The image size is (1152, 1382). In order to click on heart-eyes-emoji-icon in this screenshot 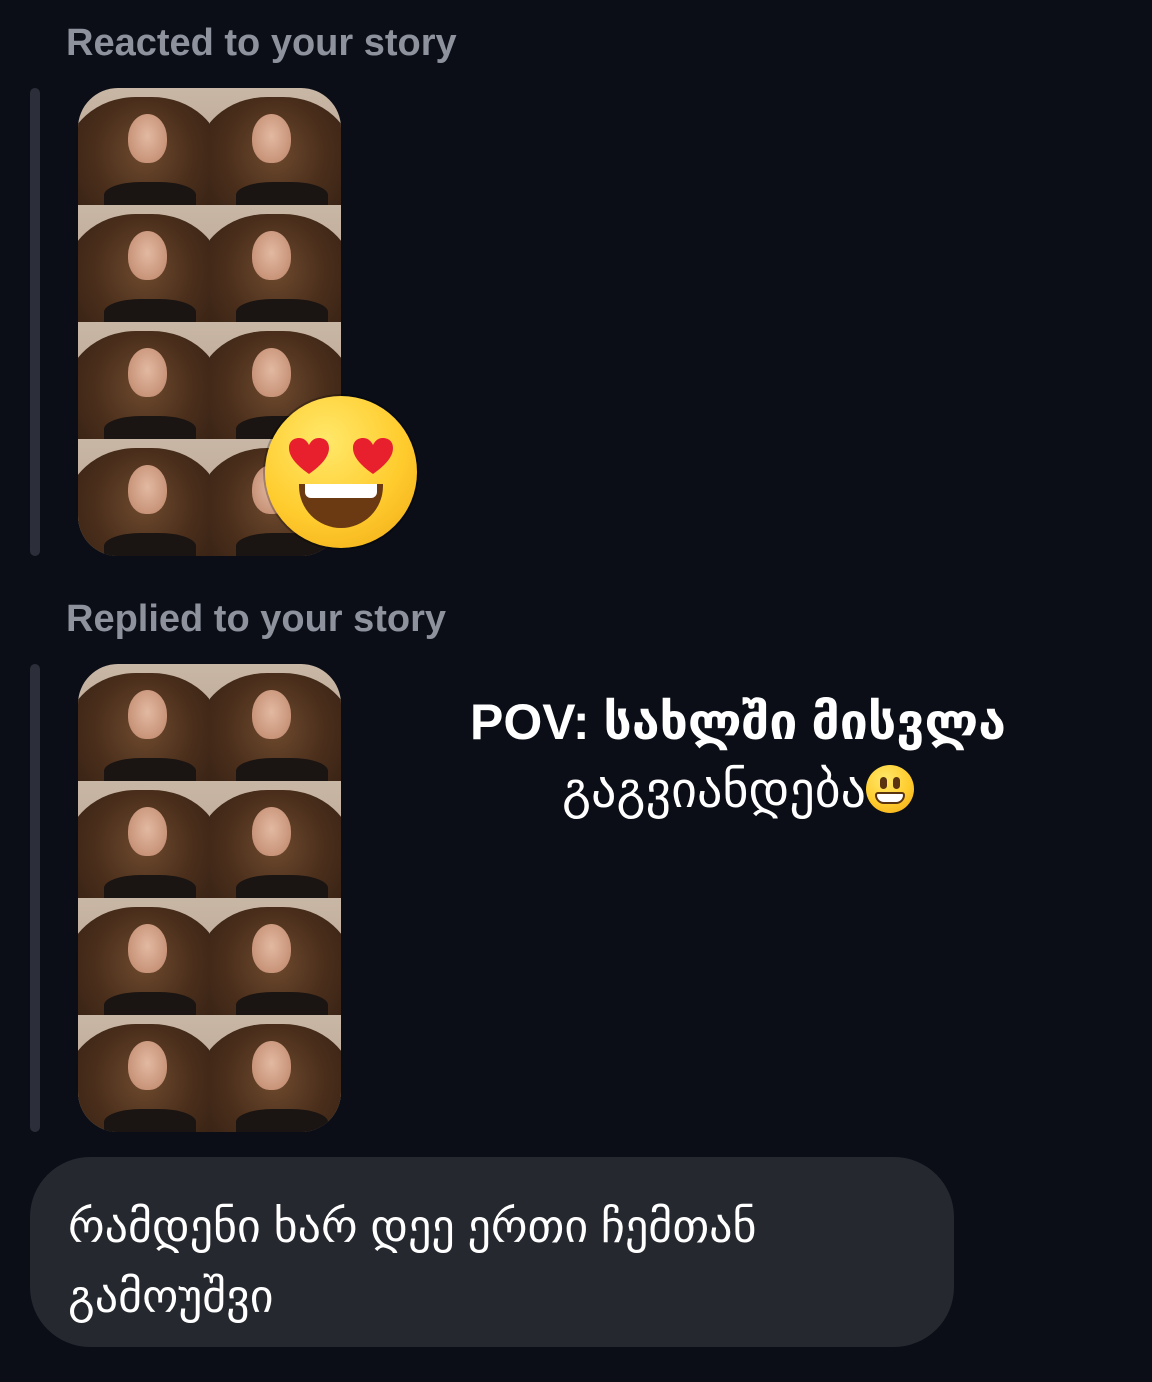, I will do `click(341, 472)`.